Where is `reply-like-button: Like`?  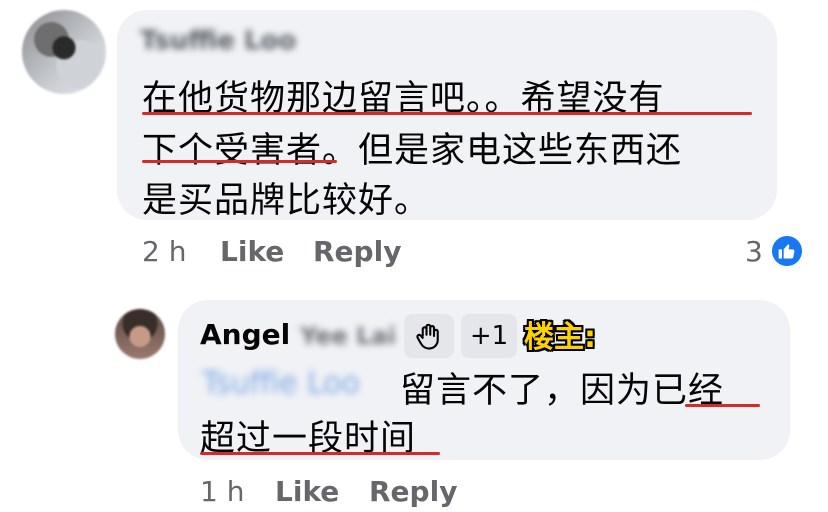
reply-like-button: Like is located at coordinates (307, 491).